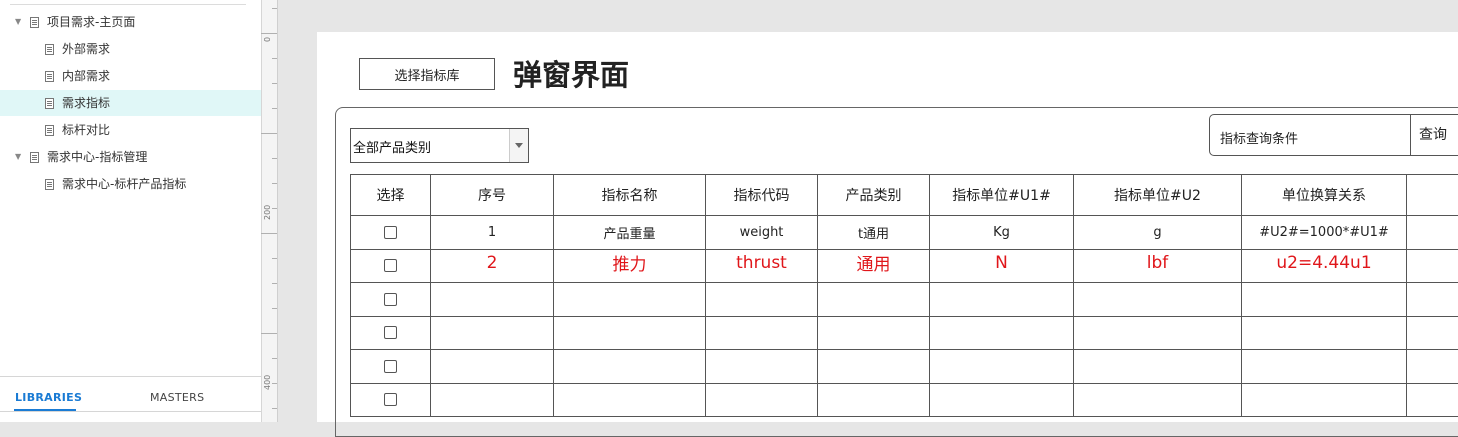  I want to click on popup-title: 弹窗界面, so click(571, 73).